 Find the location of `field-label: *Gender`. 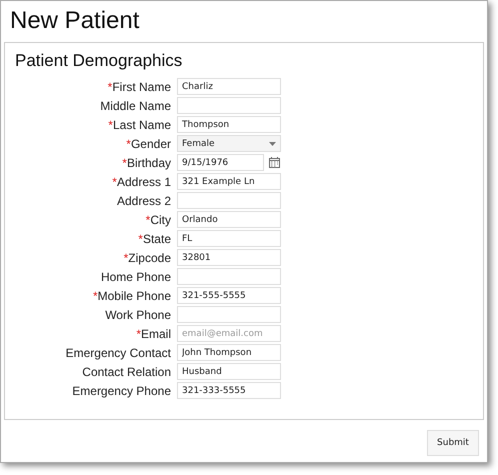

field-label: *Gender is located at coordinates (148, 143).